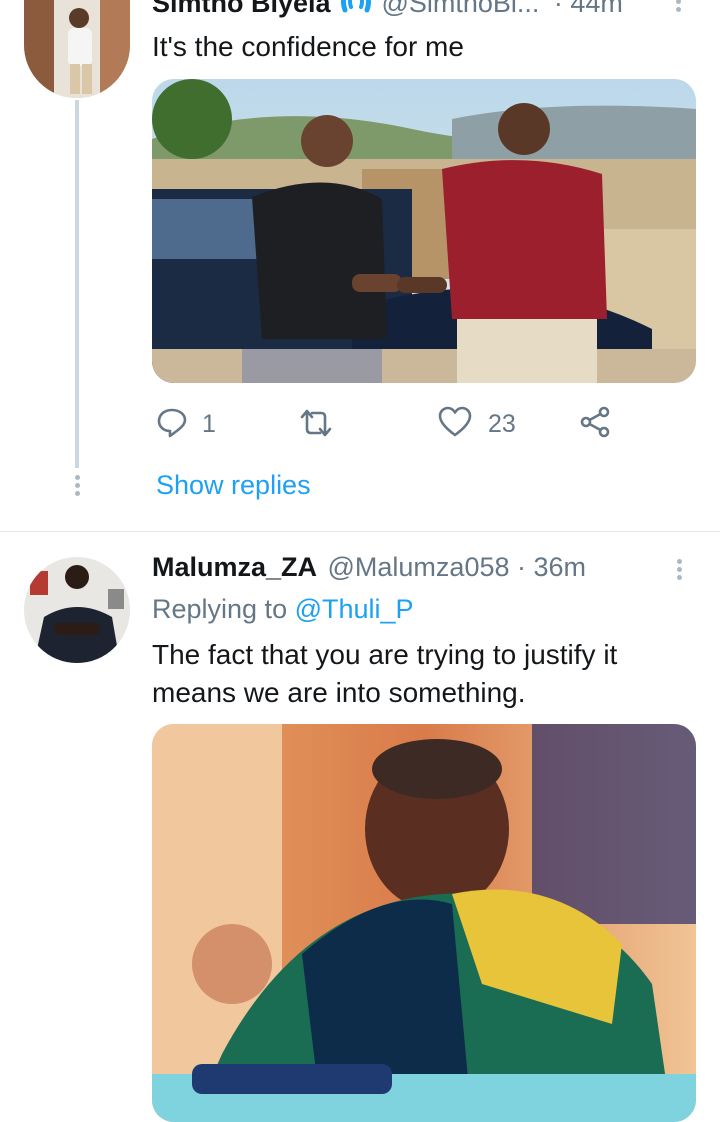 The image size is (720, 1122). I want to click on like-button: 23, so click(477, 424).